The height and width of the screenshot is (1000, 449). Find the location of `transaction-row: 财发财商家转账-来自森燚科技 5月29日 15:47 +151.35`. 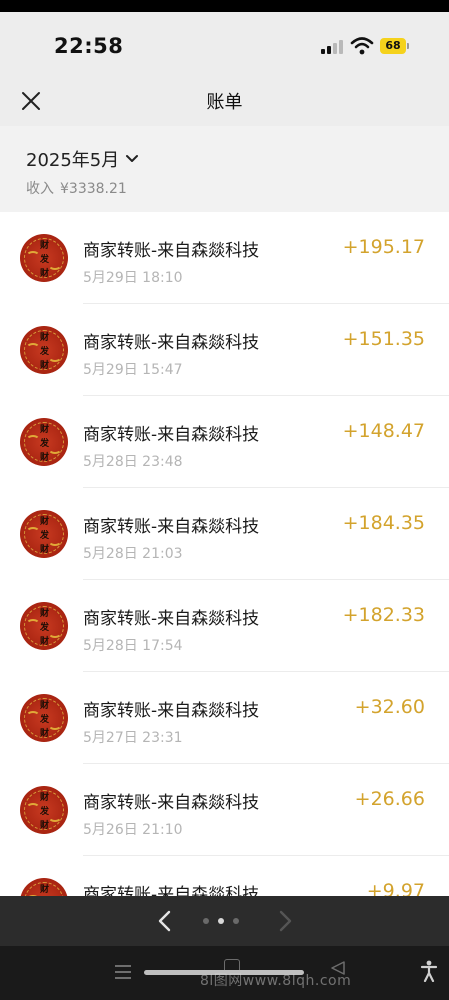

transaction-row: 财发财商家转账-来自森燚科技 5月29日 15:47 +151.35 is located at coordinates (224, 350).